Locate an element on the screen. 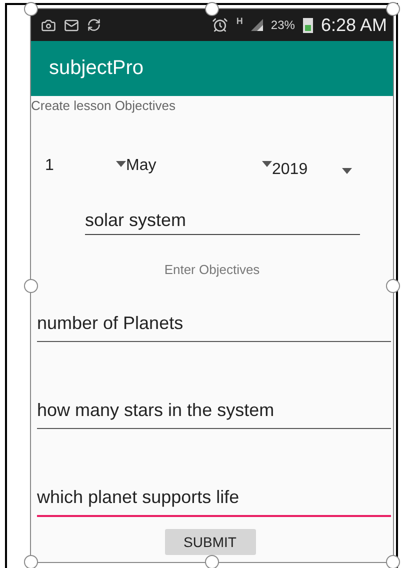 This screenshot has height=568, width=401. date-spinner: 2019 is located at coordinates (312, 170).